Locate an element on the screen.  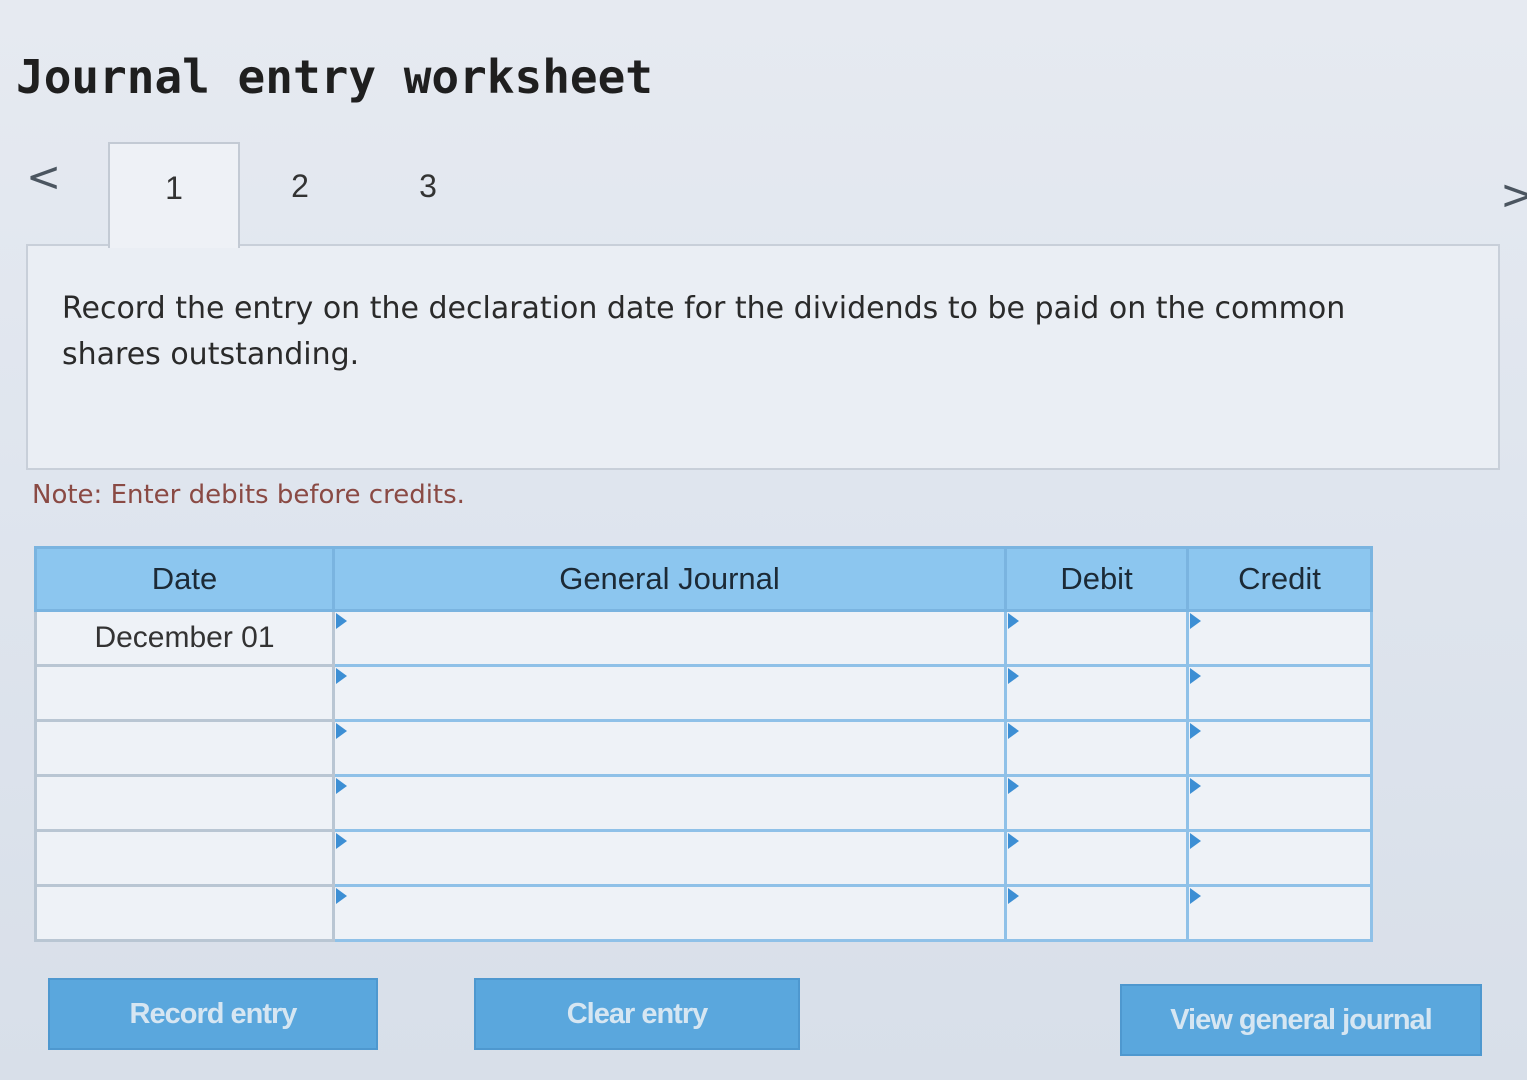
chevron-left-icon: < is located at coordinates (43, 177).